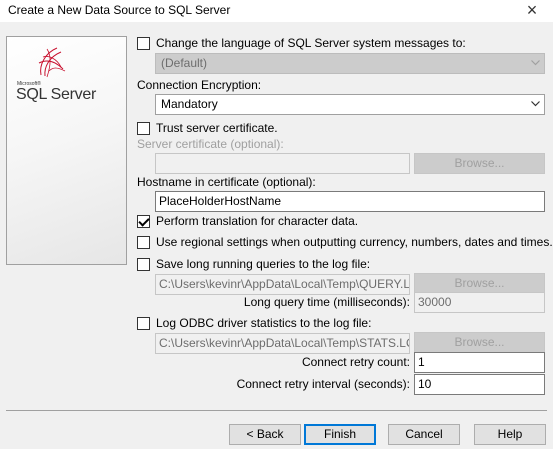 The height and width of the screenshot is (449, 553). Describe the element at coordinates (143, 242) in the screenshot. I see `regional-settings-checkbox` at that location.